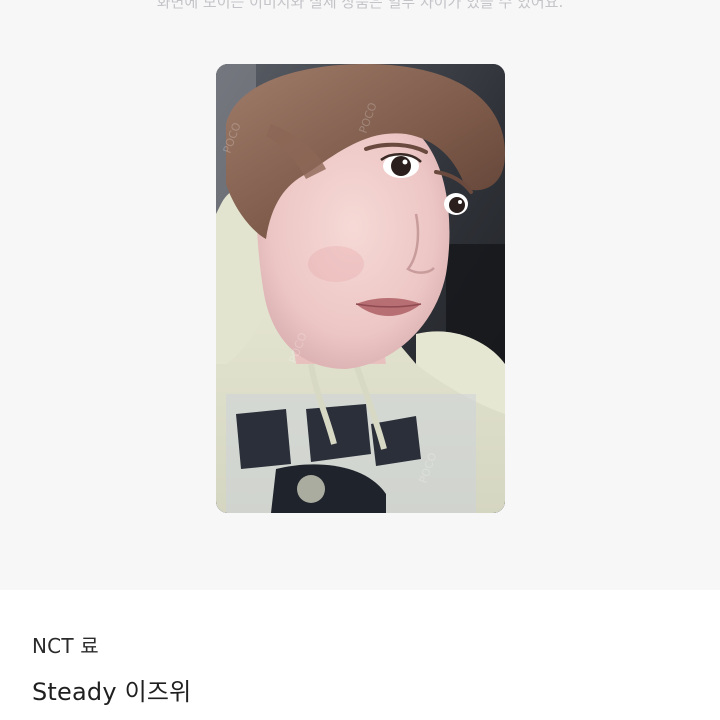 The height and width of the screenshot is (720, 720). What do you see at coordinates (65, 646) in the screenshot?
I see `product-brand: NCT 료` at bounding box center [65, 646].